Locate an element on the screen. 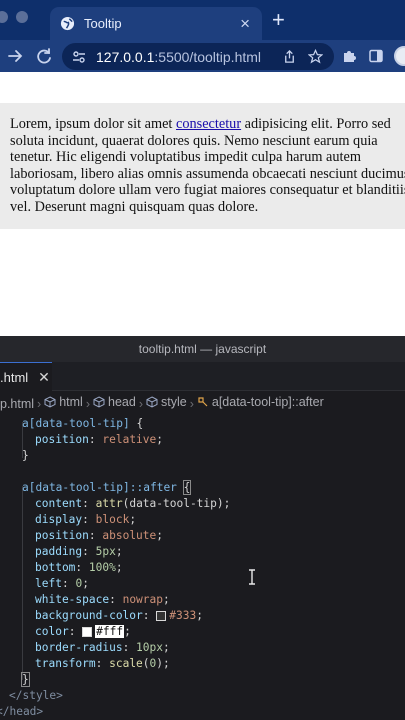 This screenshot has width=405, height=720. code-line: transform: scale(0); is located at coordinates (102, 663).